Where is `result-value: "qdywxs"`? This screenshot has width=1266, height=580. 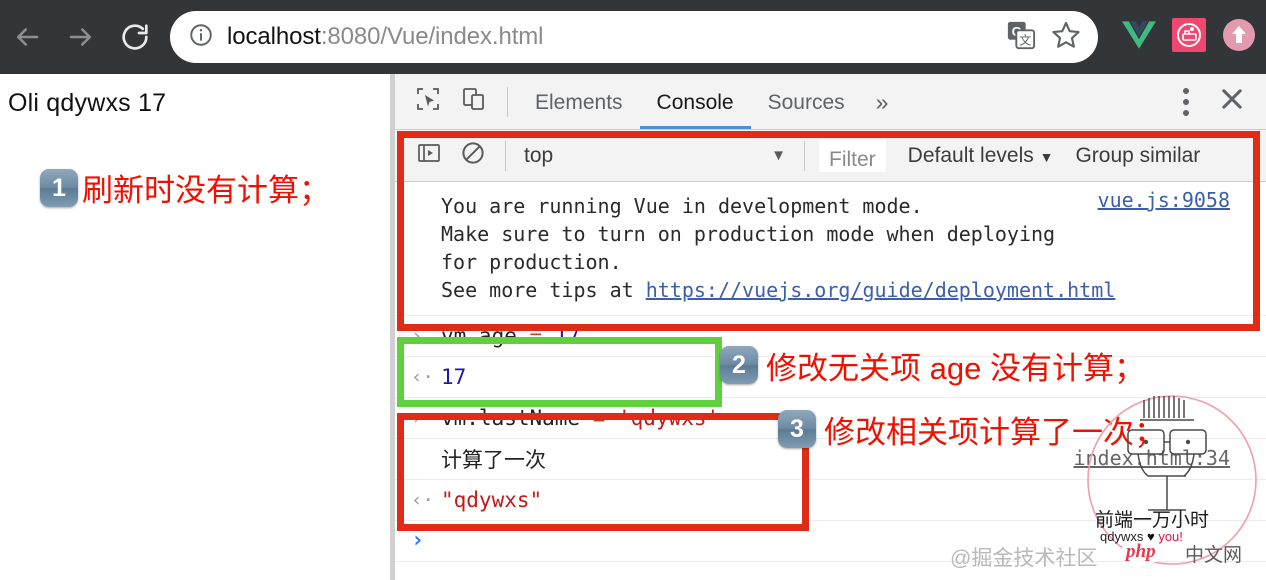
result-value: "qdywxs" is located at coordinates (492, 500).